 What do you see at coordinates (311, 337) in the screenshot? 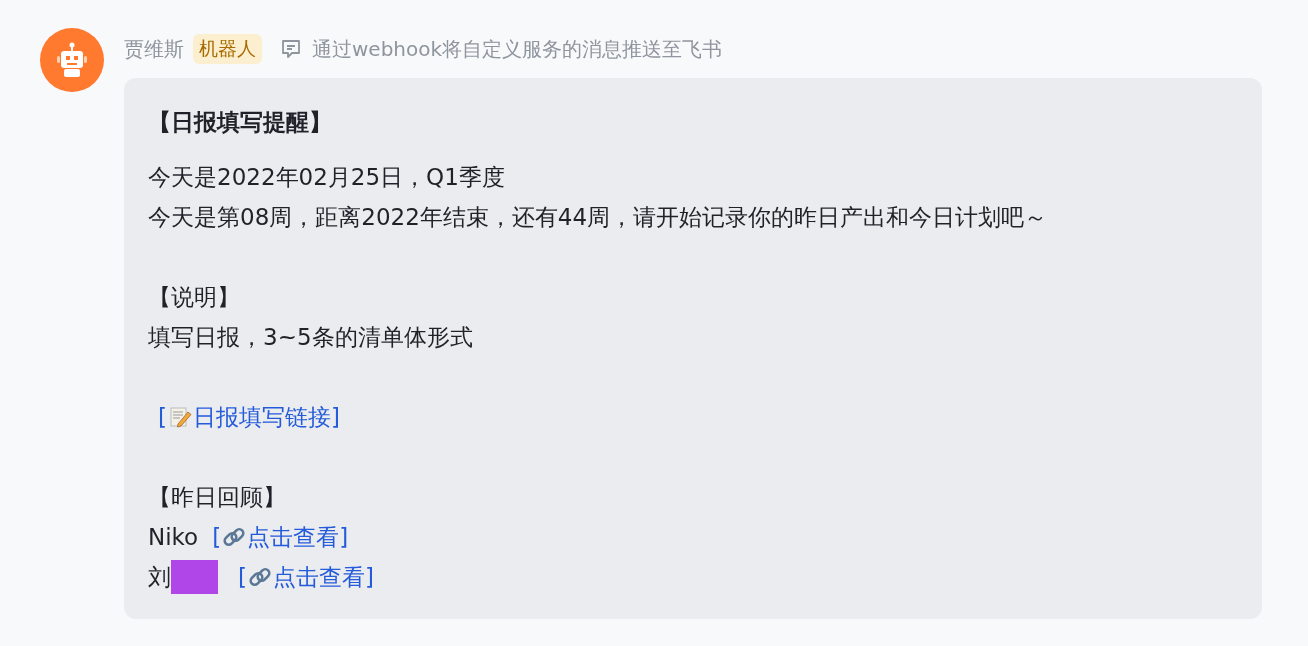
I see `message-text: 填写日报，3~5条的清单体形式` at bounding box center [311, 337].